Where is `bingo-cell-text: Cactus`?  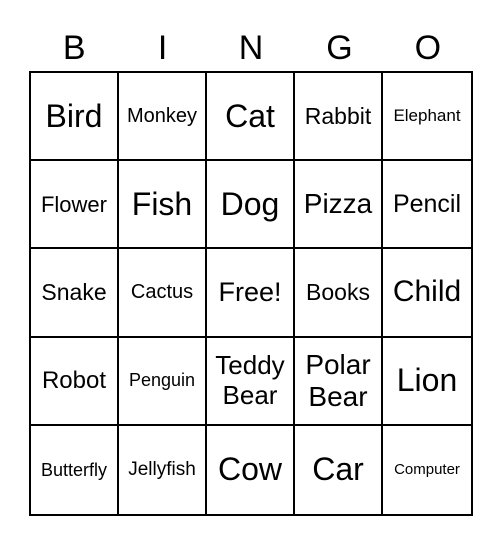 bingo-cell-text: Cactus is located at coordinates (162, 291).